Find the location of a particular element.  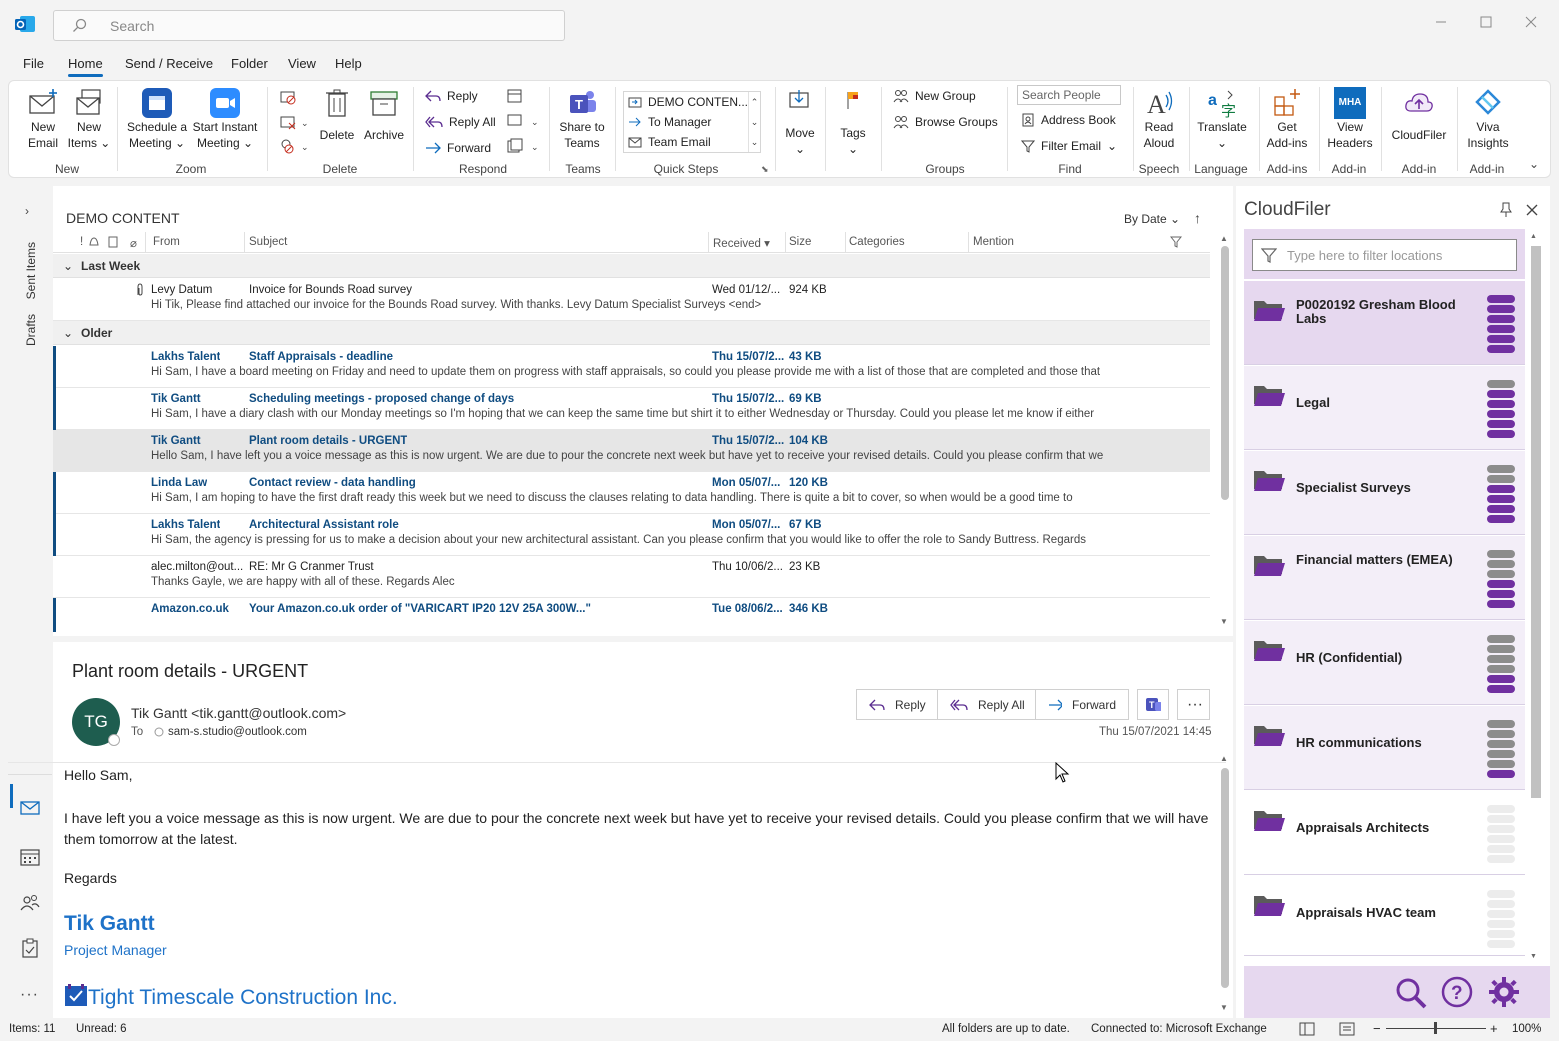

new-group-button: New Group is located at coordinates (934, 96).